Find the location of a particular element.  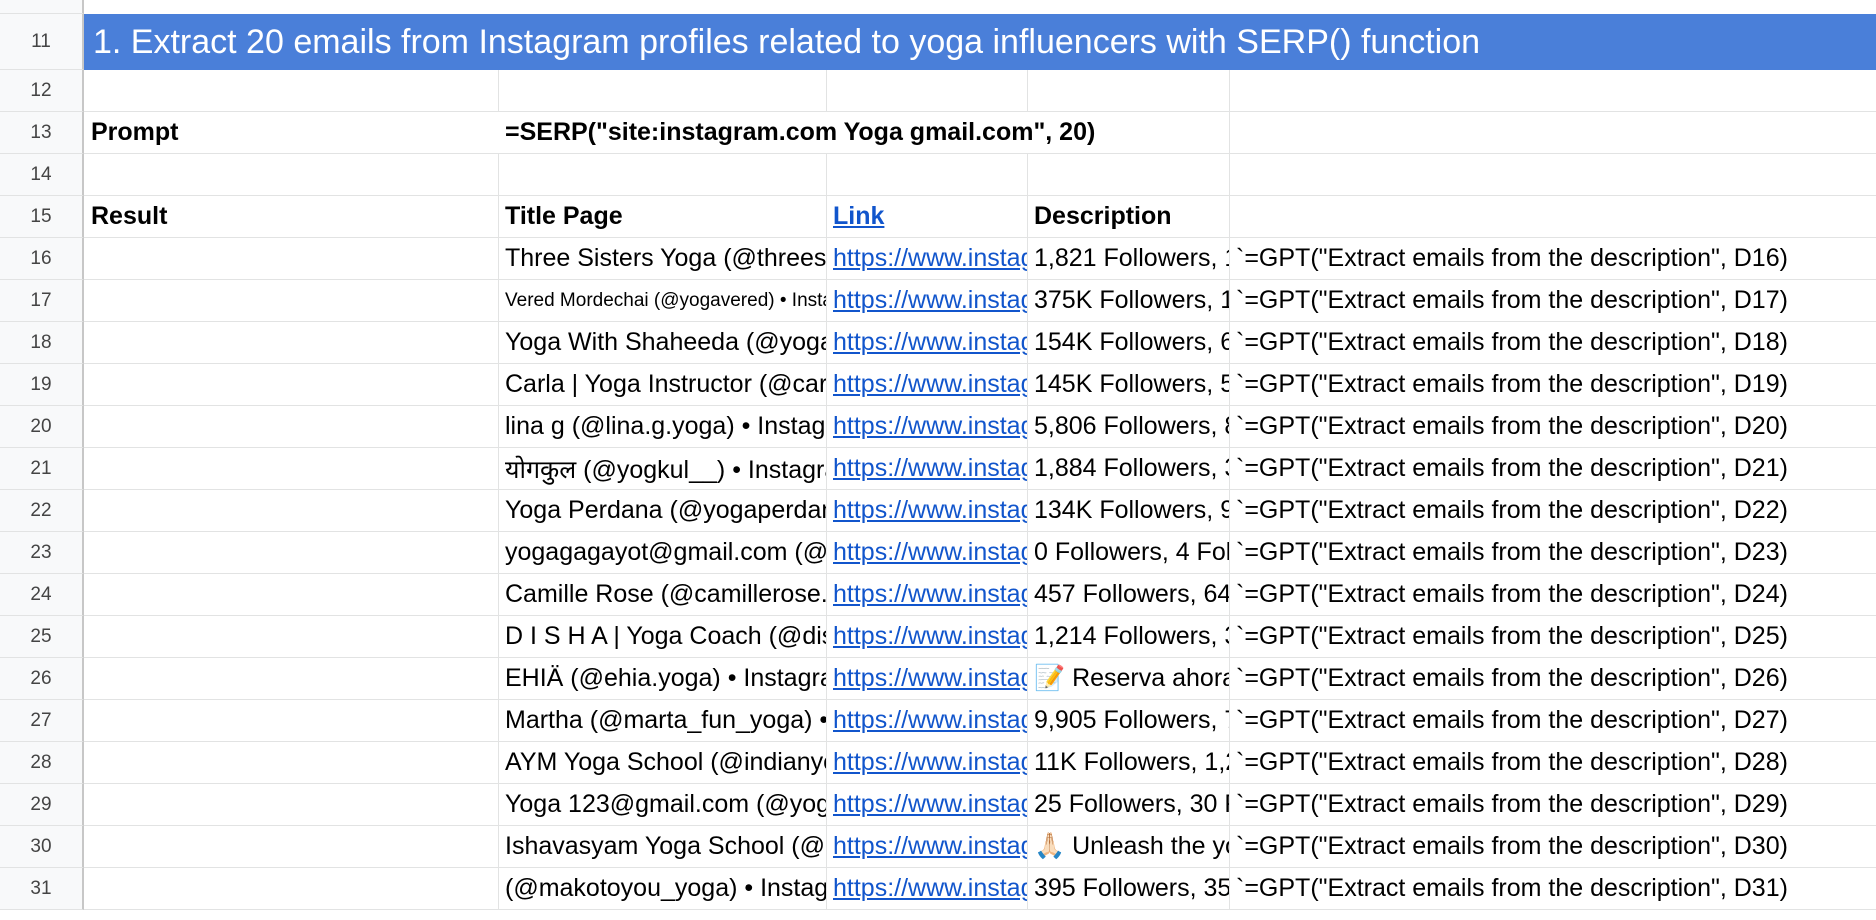

title-cell: EHIÄ (@ehia.yoga) • Instagram photos is located at coordinates (662, 678).